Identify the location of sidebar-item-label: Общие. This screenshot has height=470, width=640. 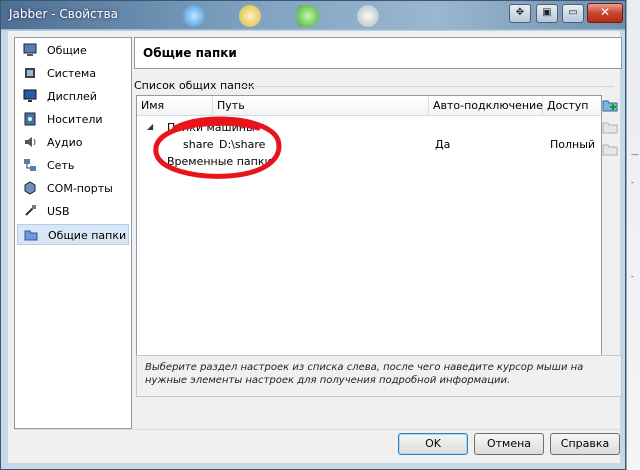
(67, 50).